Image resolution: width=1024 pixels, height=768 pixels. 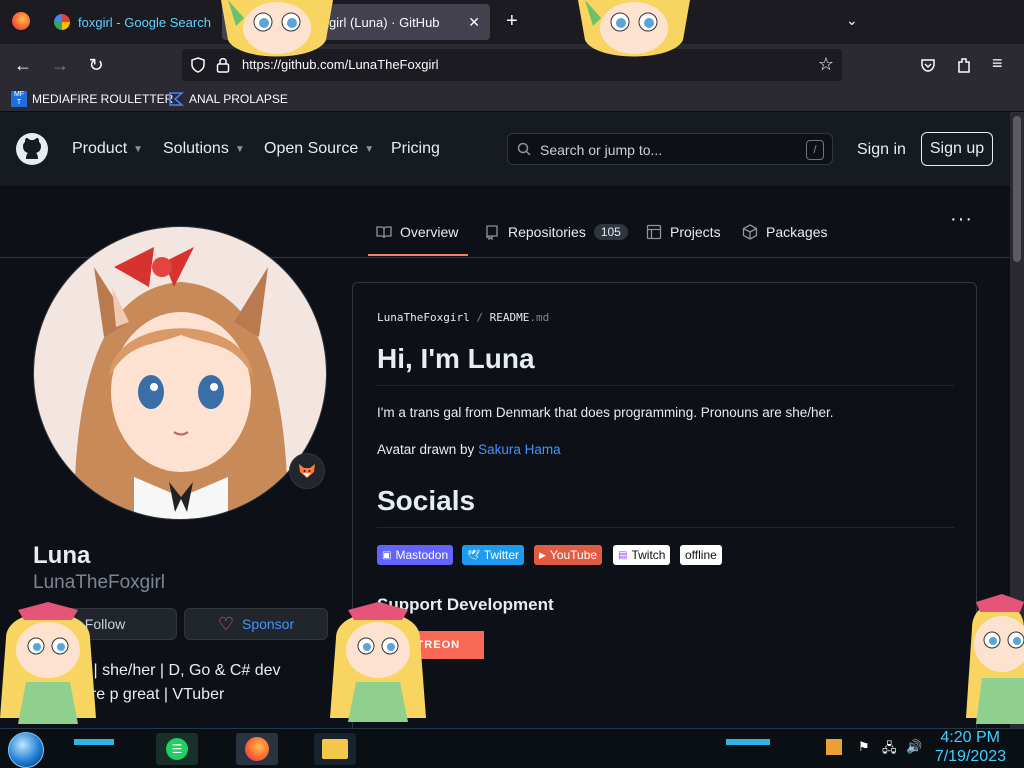 I want to click on status-fox-icon, so click(x=307, y=471).